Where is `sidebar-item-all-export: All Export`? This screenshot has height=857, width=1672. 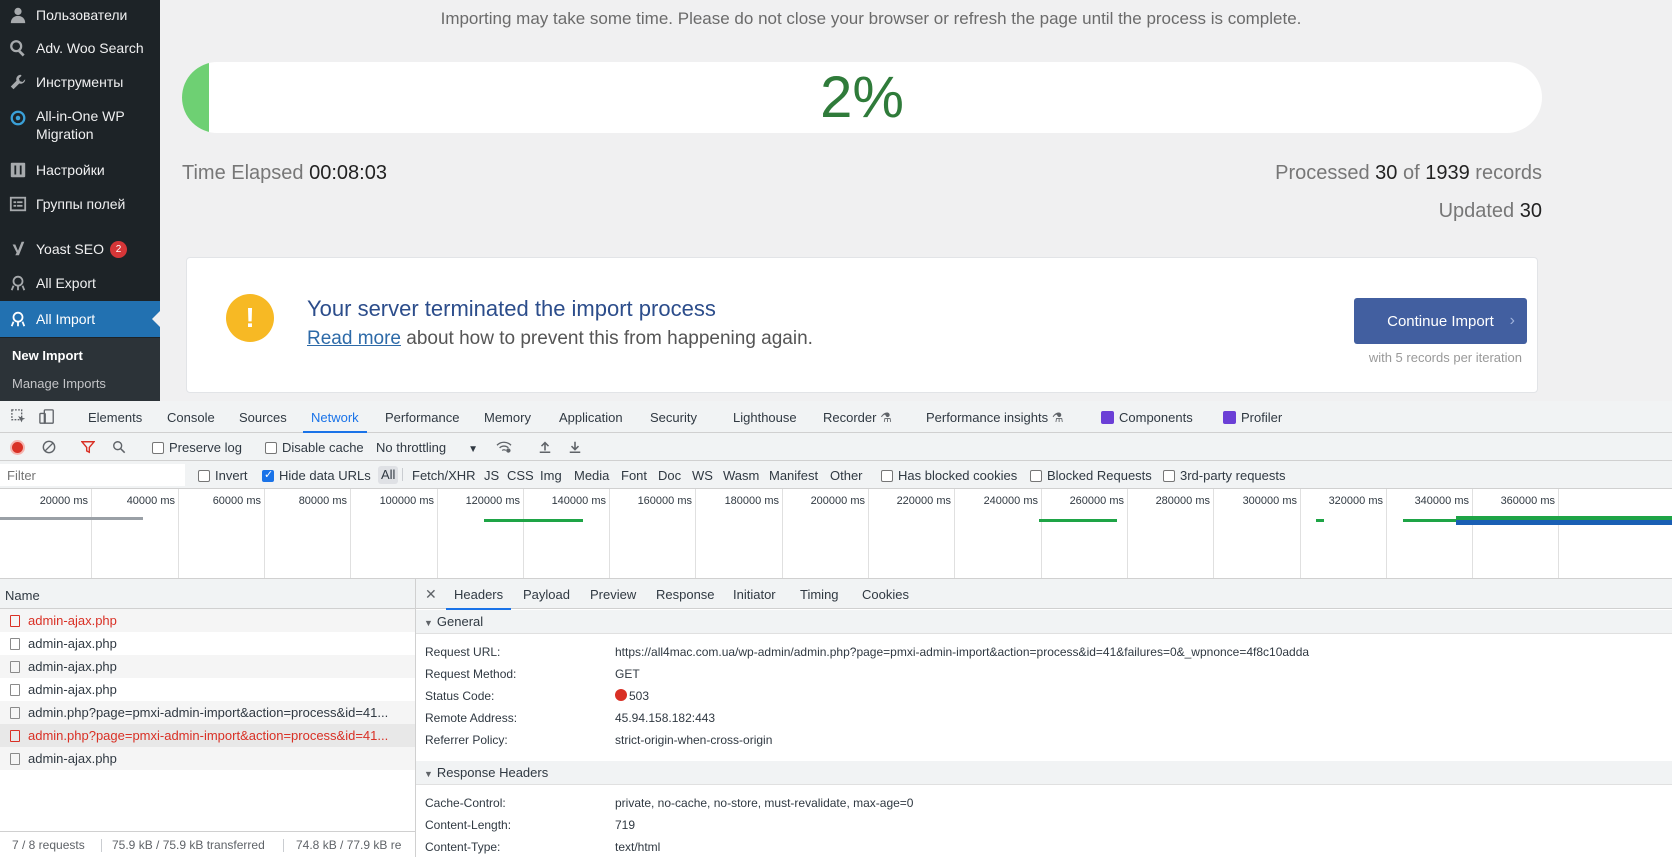
sidebar-item-all-export: All Export is located at coordinates (80, 283).